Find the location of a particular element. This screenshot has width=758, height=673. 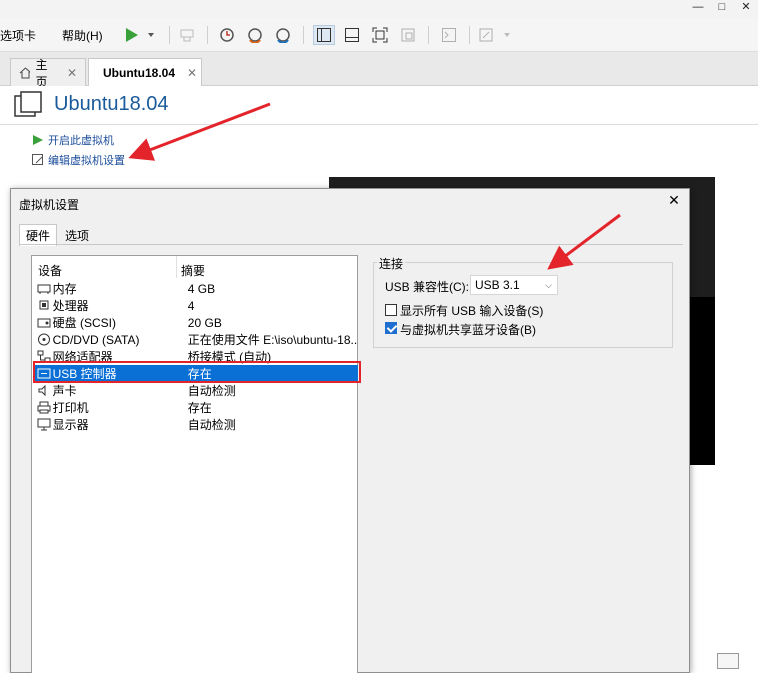

clock-revert-icon is located at coordinates (255, 35).